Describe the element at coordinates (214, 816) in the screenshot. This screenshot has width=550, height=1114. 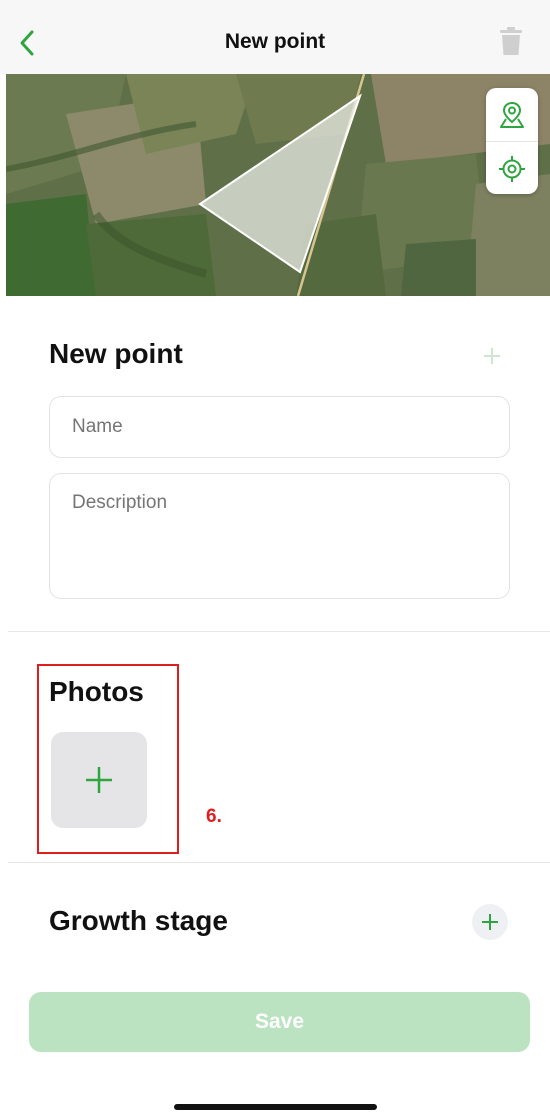
I see `step-annotation: 6.` at that location.